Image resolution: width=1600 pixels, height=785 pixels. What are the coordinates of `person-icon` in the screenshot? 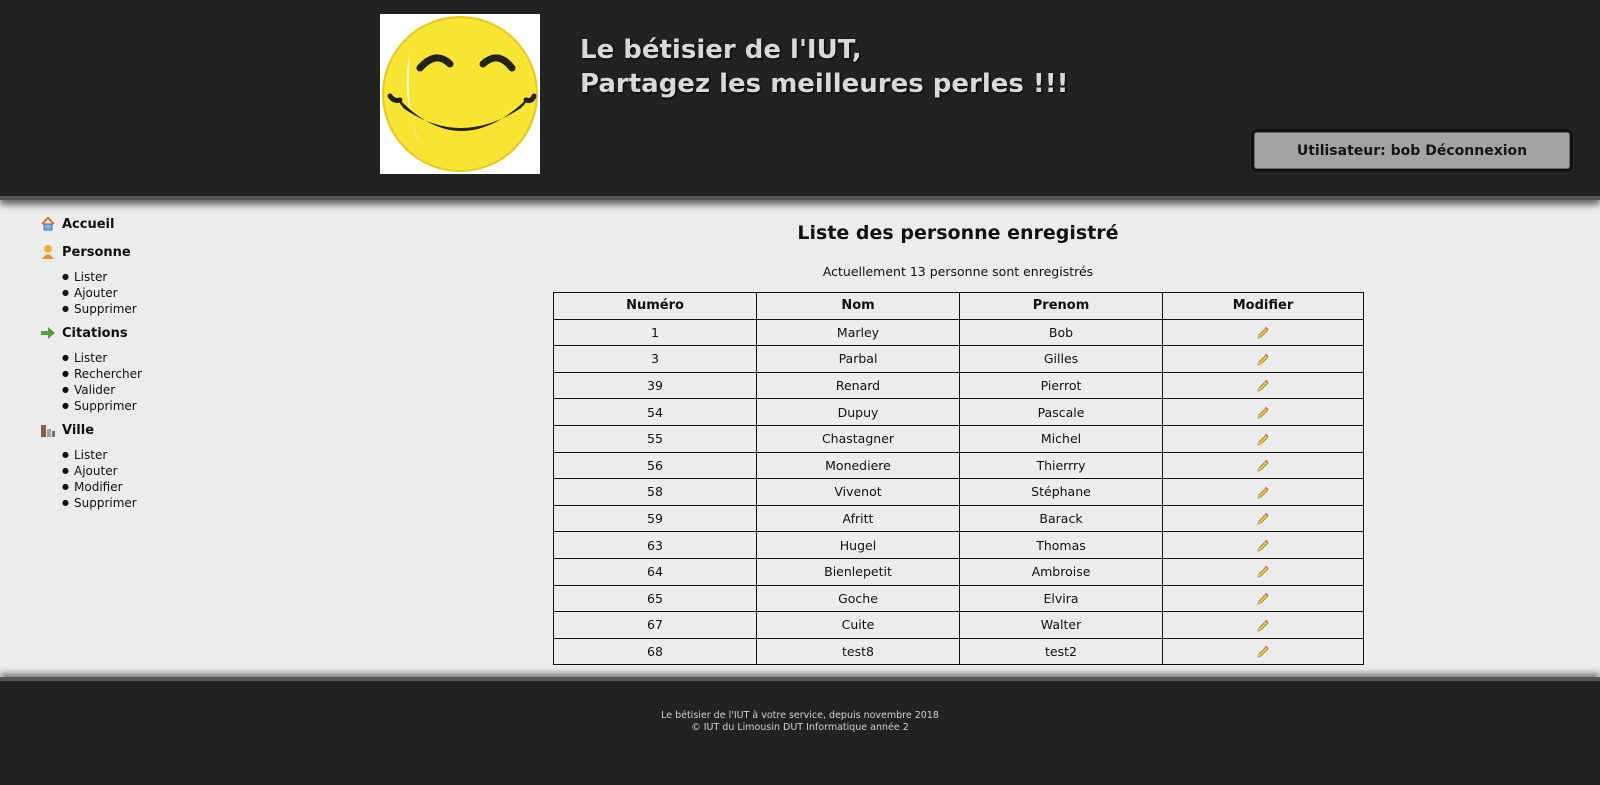 It's located at (48, 252).